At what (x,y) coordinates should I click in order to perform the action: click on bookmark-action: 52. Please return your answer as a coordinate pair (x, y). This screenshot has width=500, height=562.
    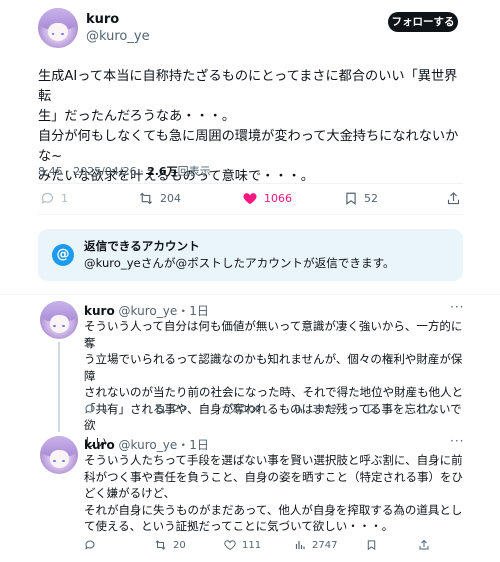
    Looking at the image, I should click on (361, 198).